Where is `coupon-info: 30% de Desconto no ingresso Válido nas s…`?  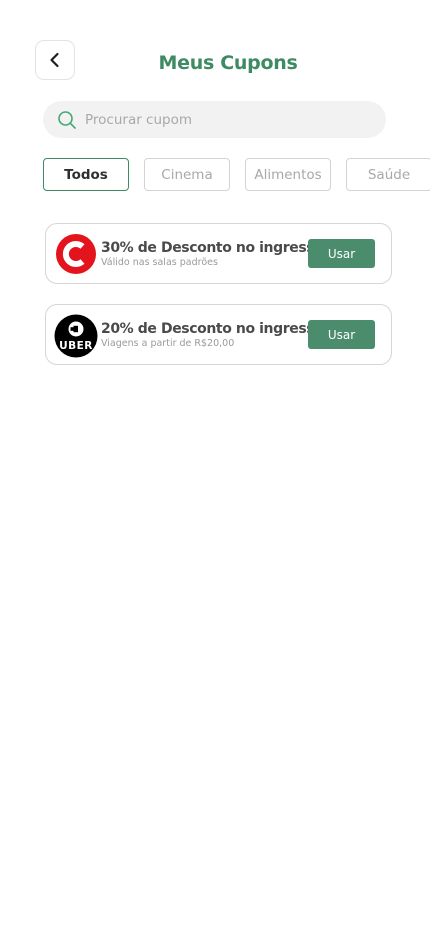
coupon-info: 30% de Desconto no ingresso Válido nas s… is located at coordinates (212, 254).